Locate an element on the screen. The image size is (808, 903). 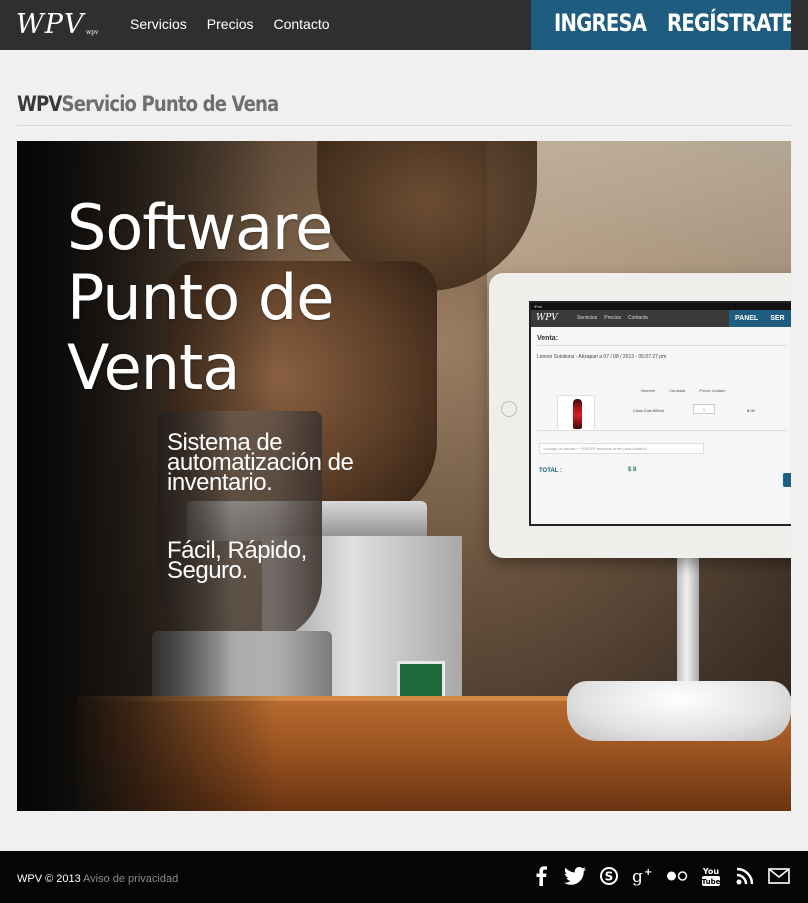
site-logo: WPV wpv is located at coordinates (57, 24).